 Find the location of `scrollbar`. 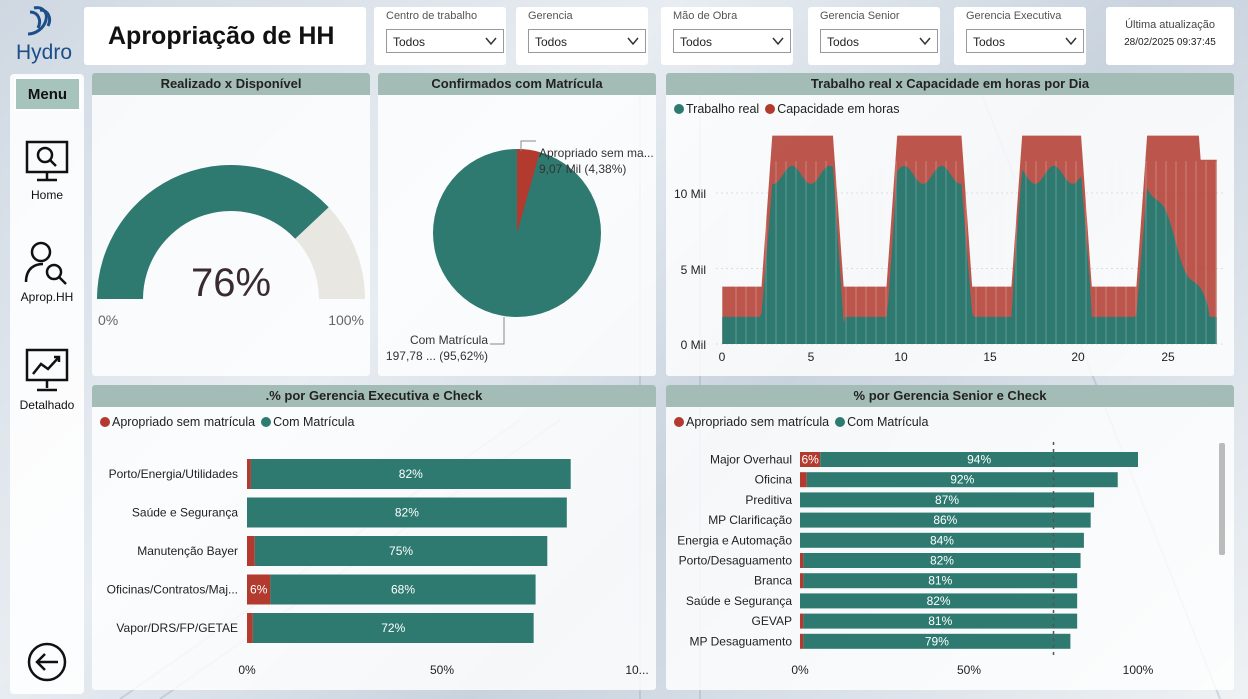

scrollbar is located at coordinates (1222, 499).